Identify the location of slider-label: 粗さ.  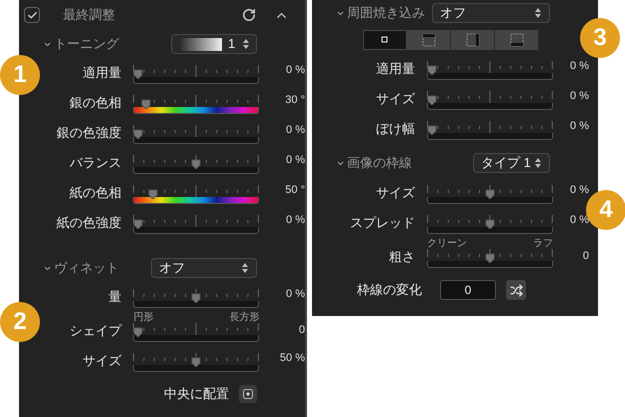
(402, 257).